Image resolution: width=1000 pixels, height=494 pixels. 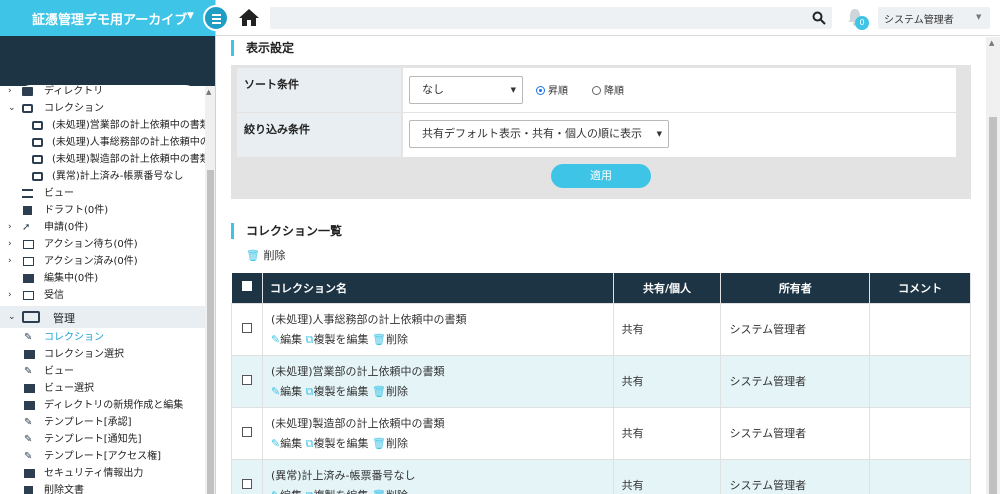 What do you see at coordinates (102, 473) in the screenshot?
I see `tree-item-security-export: セキュリティ情報出力` at bounding box center [102, 473].